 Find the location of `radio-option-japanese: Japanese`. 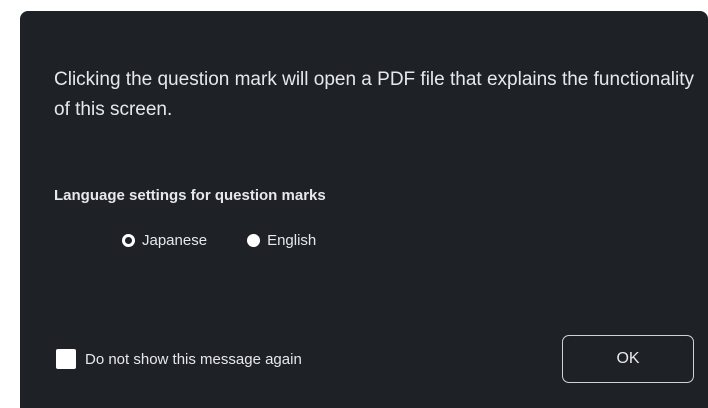

radio-option-japanese: Japanese is located at coordinates (164, 240).